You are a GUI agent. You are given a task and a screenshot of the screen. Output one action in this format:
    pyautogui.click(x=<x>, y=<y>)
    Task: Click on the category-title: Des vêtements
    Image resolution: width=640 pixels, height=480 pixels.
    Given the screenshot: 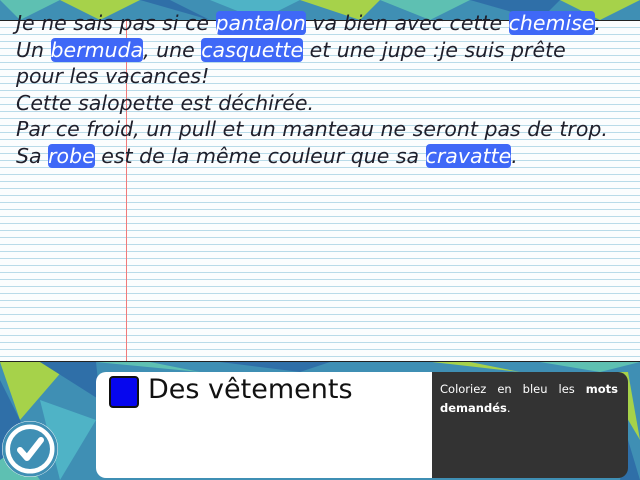 What is the action you would take?
    pyautogui.click(x=250, y=389)
    